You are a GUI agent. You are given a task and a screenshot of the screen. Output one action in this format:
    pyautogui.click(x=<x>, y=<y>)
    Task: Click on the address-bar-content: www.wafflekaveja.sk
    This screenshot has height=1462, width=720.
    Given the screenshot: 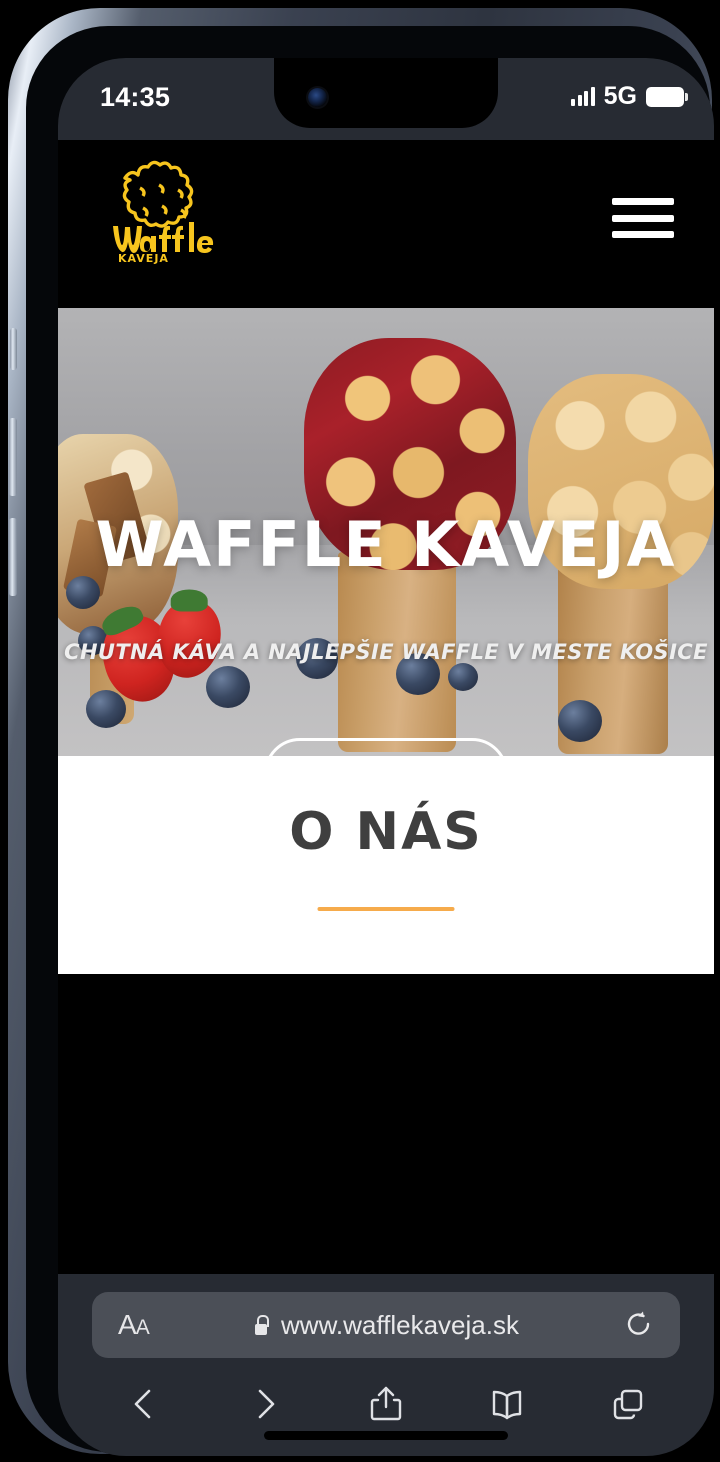 What is the action you would take?
    pyautogui.click(x=386, y=1325)
    